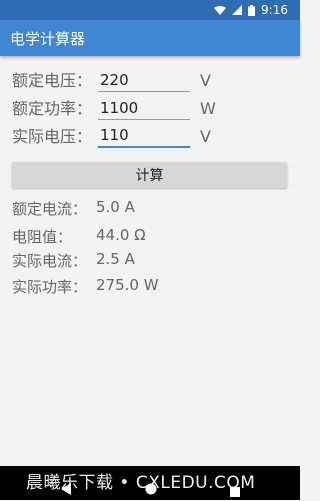 The image size is (320, 501). I want to click on result-rated-current: 额定电流： 5.0 A, so click(73, 208).